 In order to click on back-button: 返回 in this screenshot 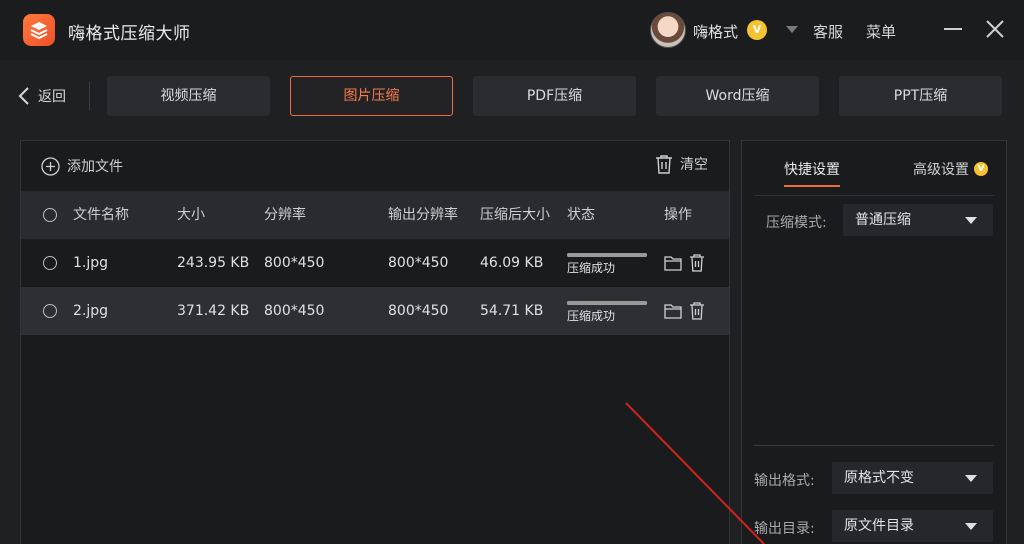, I will do `click(42, 96)`.